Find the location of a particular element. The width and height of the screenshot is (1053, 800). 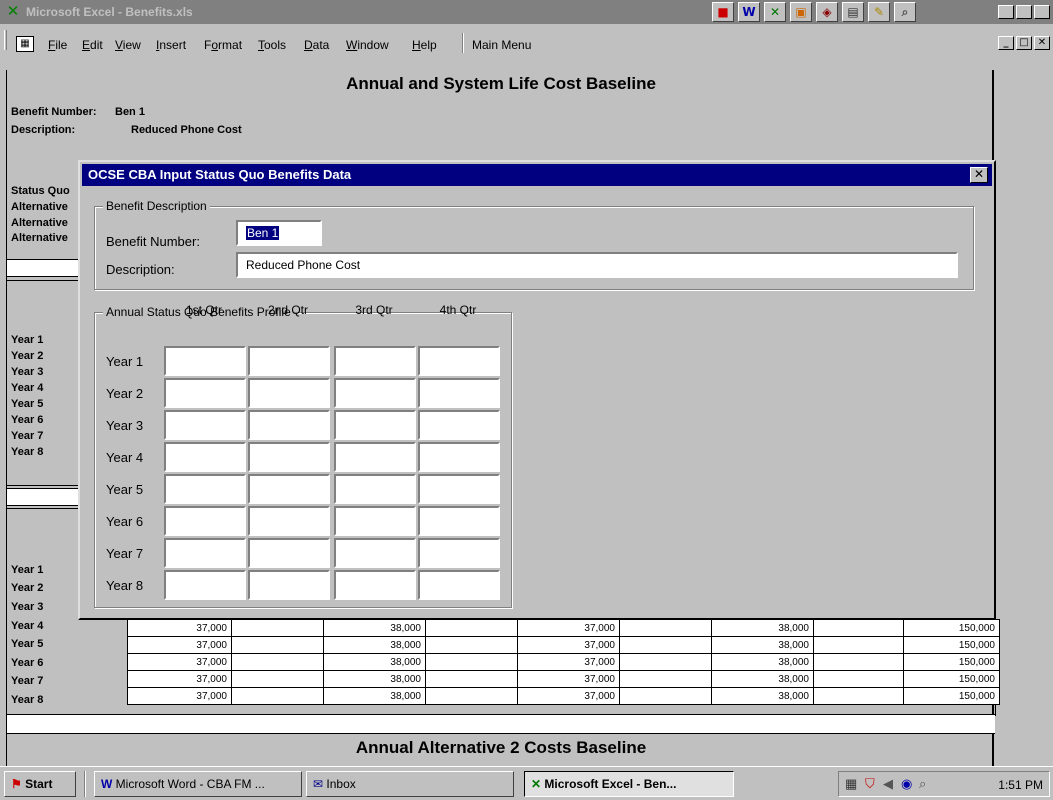

menu-edit: Edit is located at coordinates (92, 45).